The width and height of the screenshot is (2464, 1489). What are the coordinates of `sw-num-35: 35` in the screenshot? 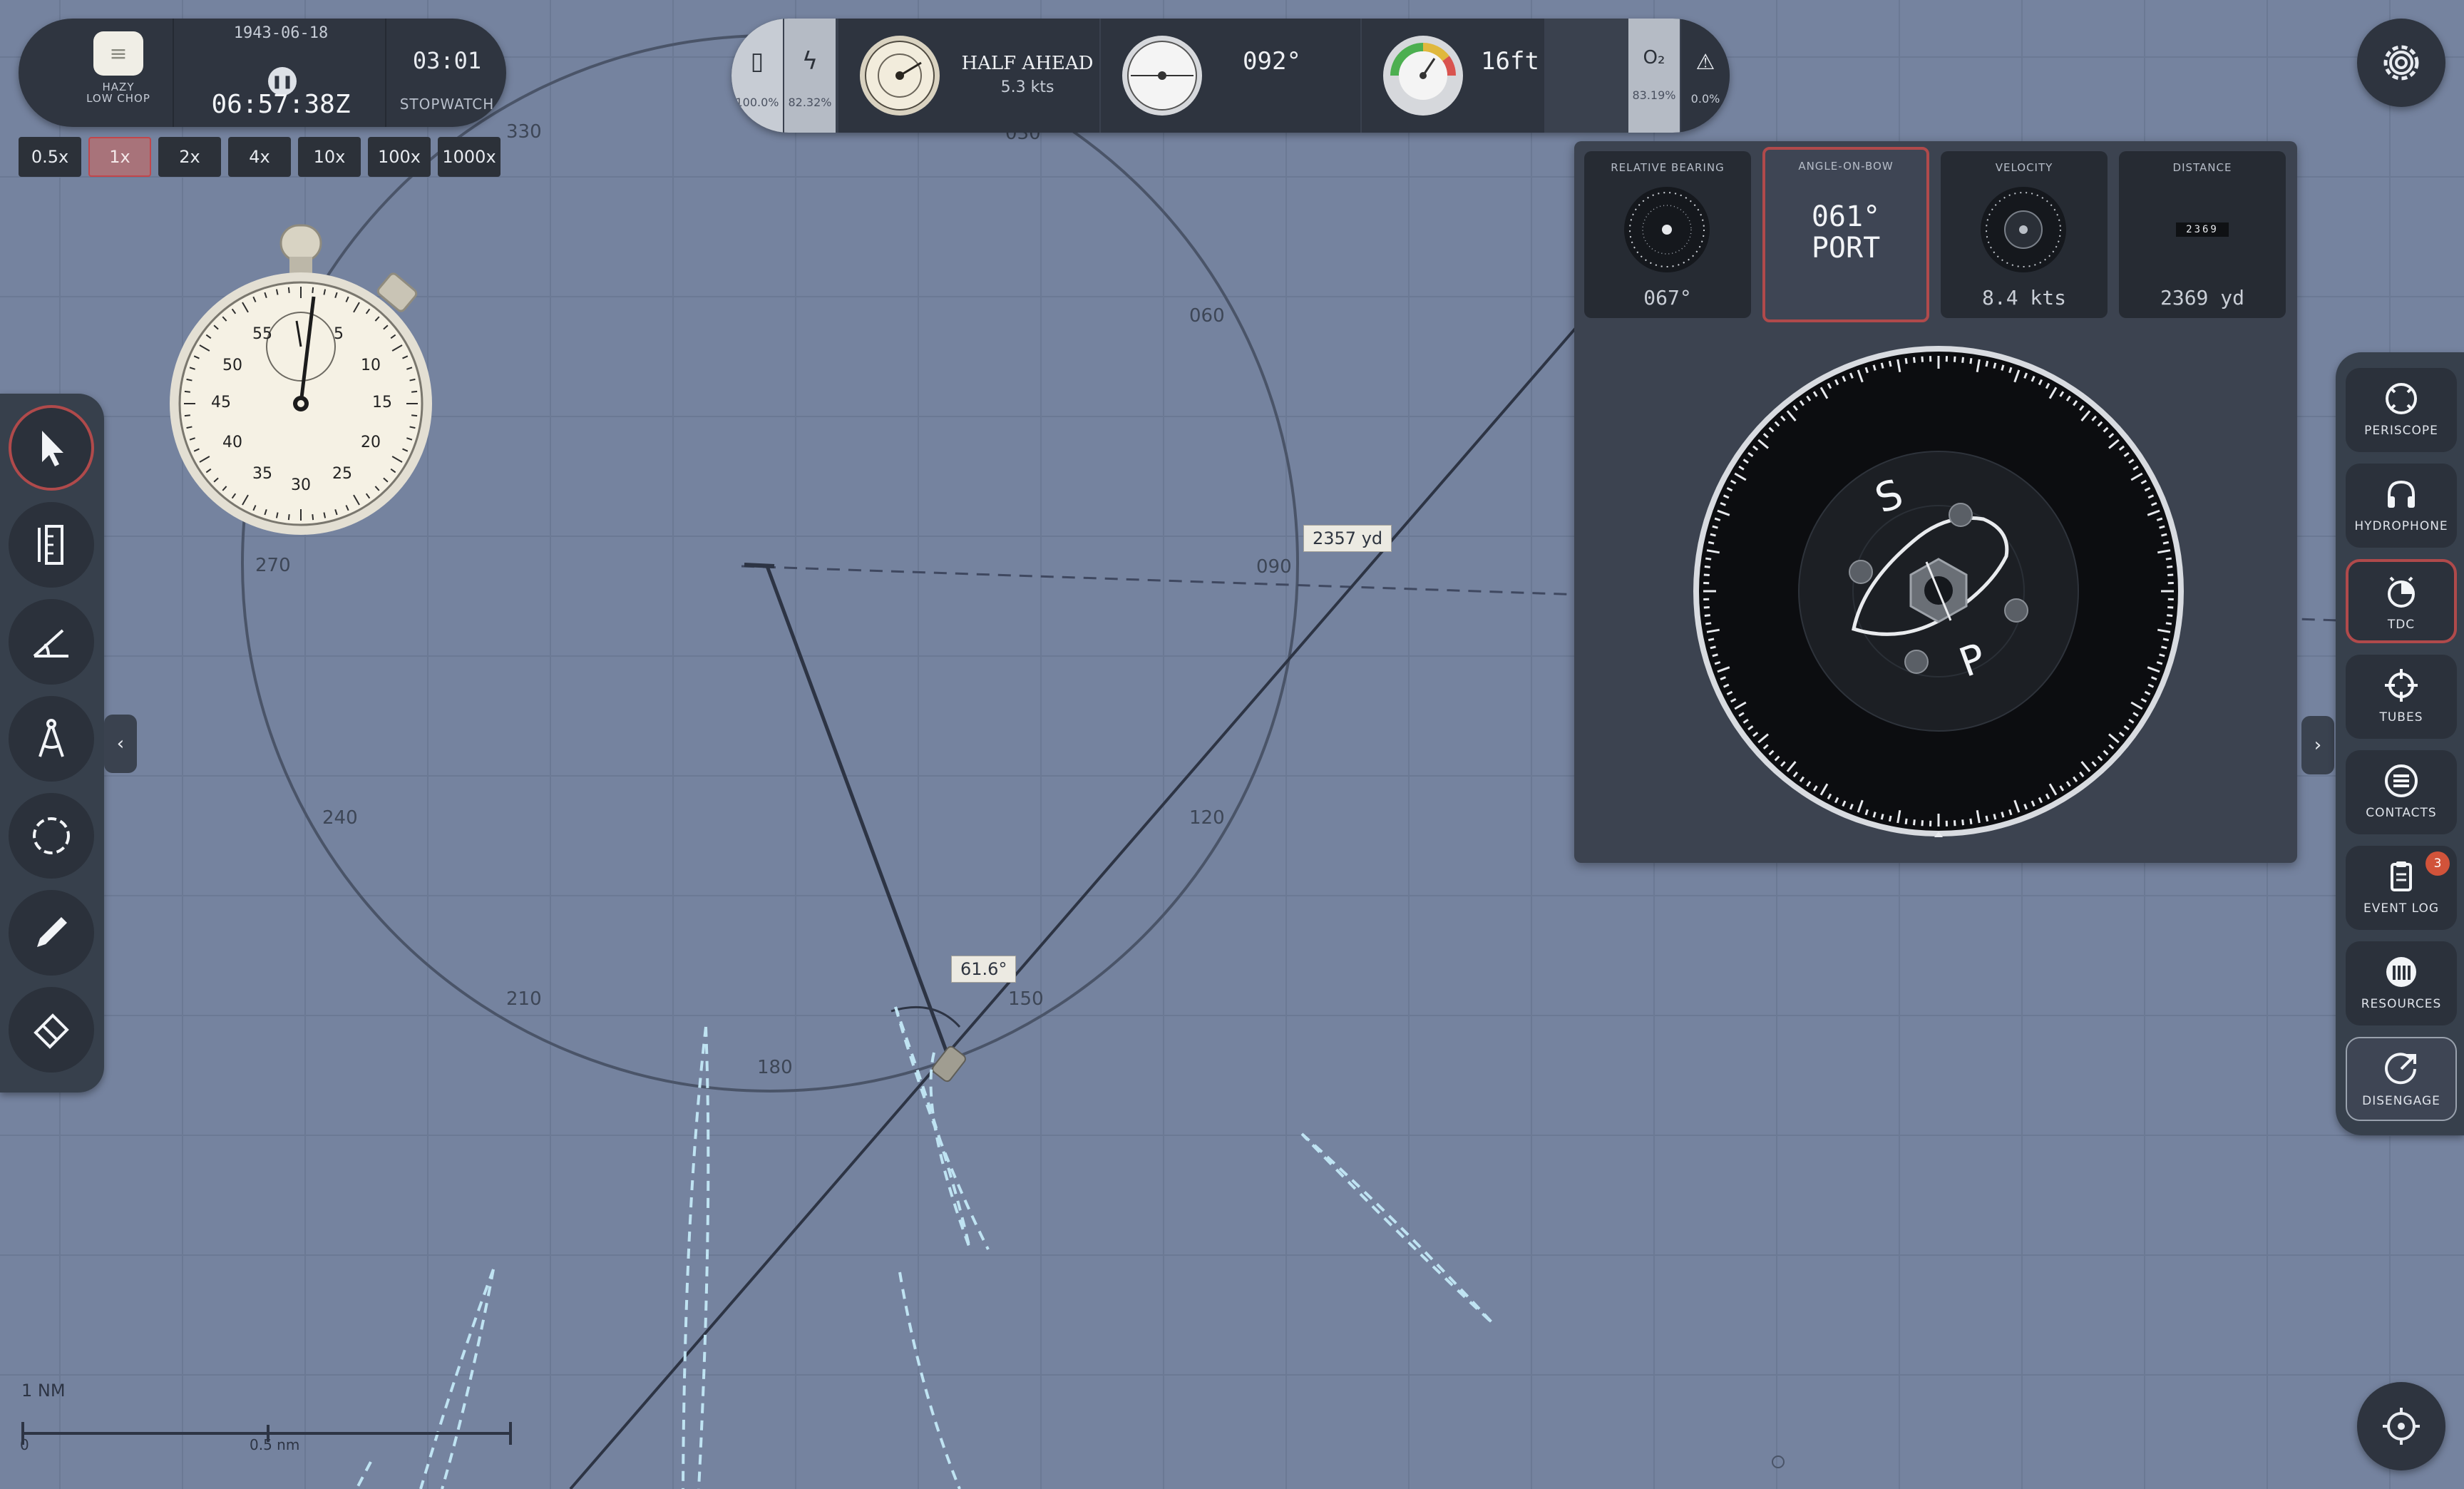 It's located at (262, 474).